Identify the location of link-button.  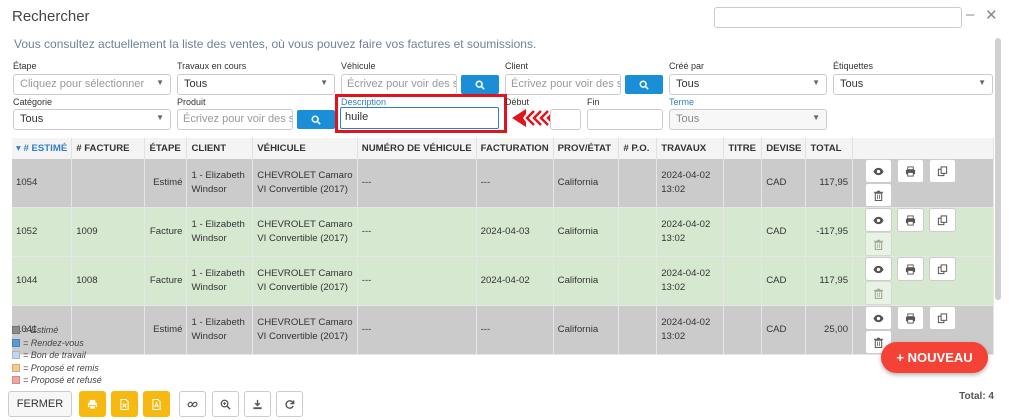
(192, 404).